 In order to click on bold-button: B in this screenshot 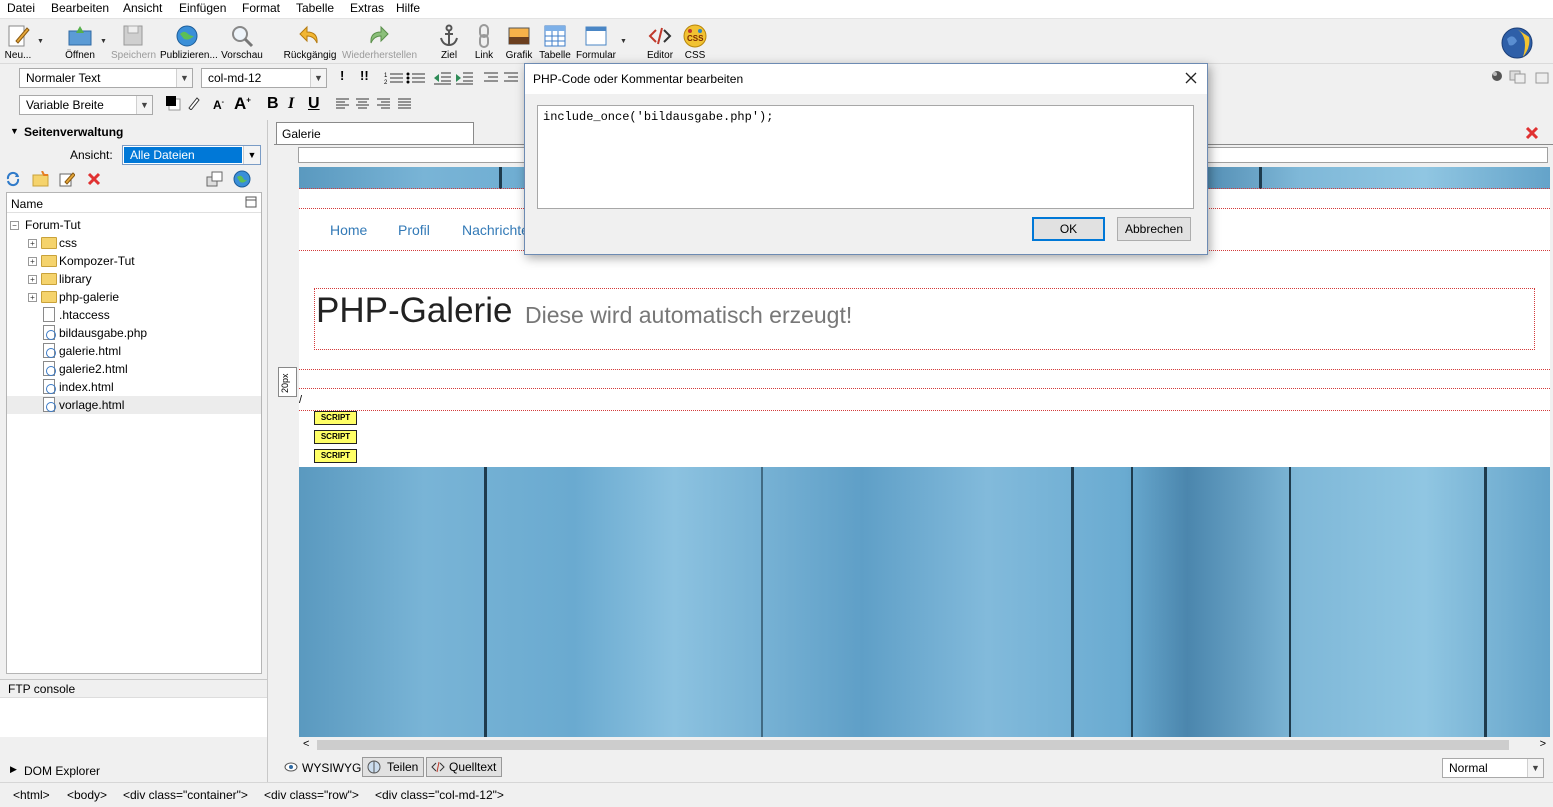, I will do `click(273, 104)`.